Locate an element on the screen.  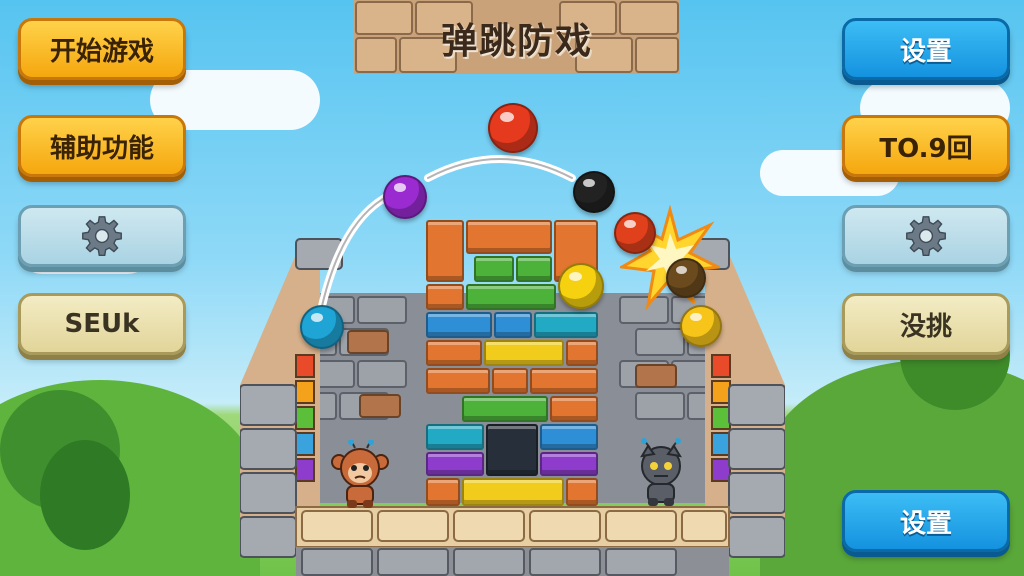
tree is located at coordinates (85, 495).